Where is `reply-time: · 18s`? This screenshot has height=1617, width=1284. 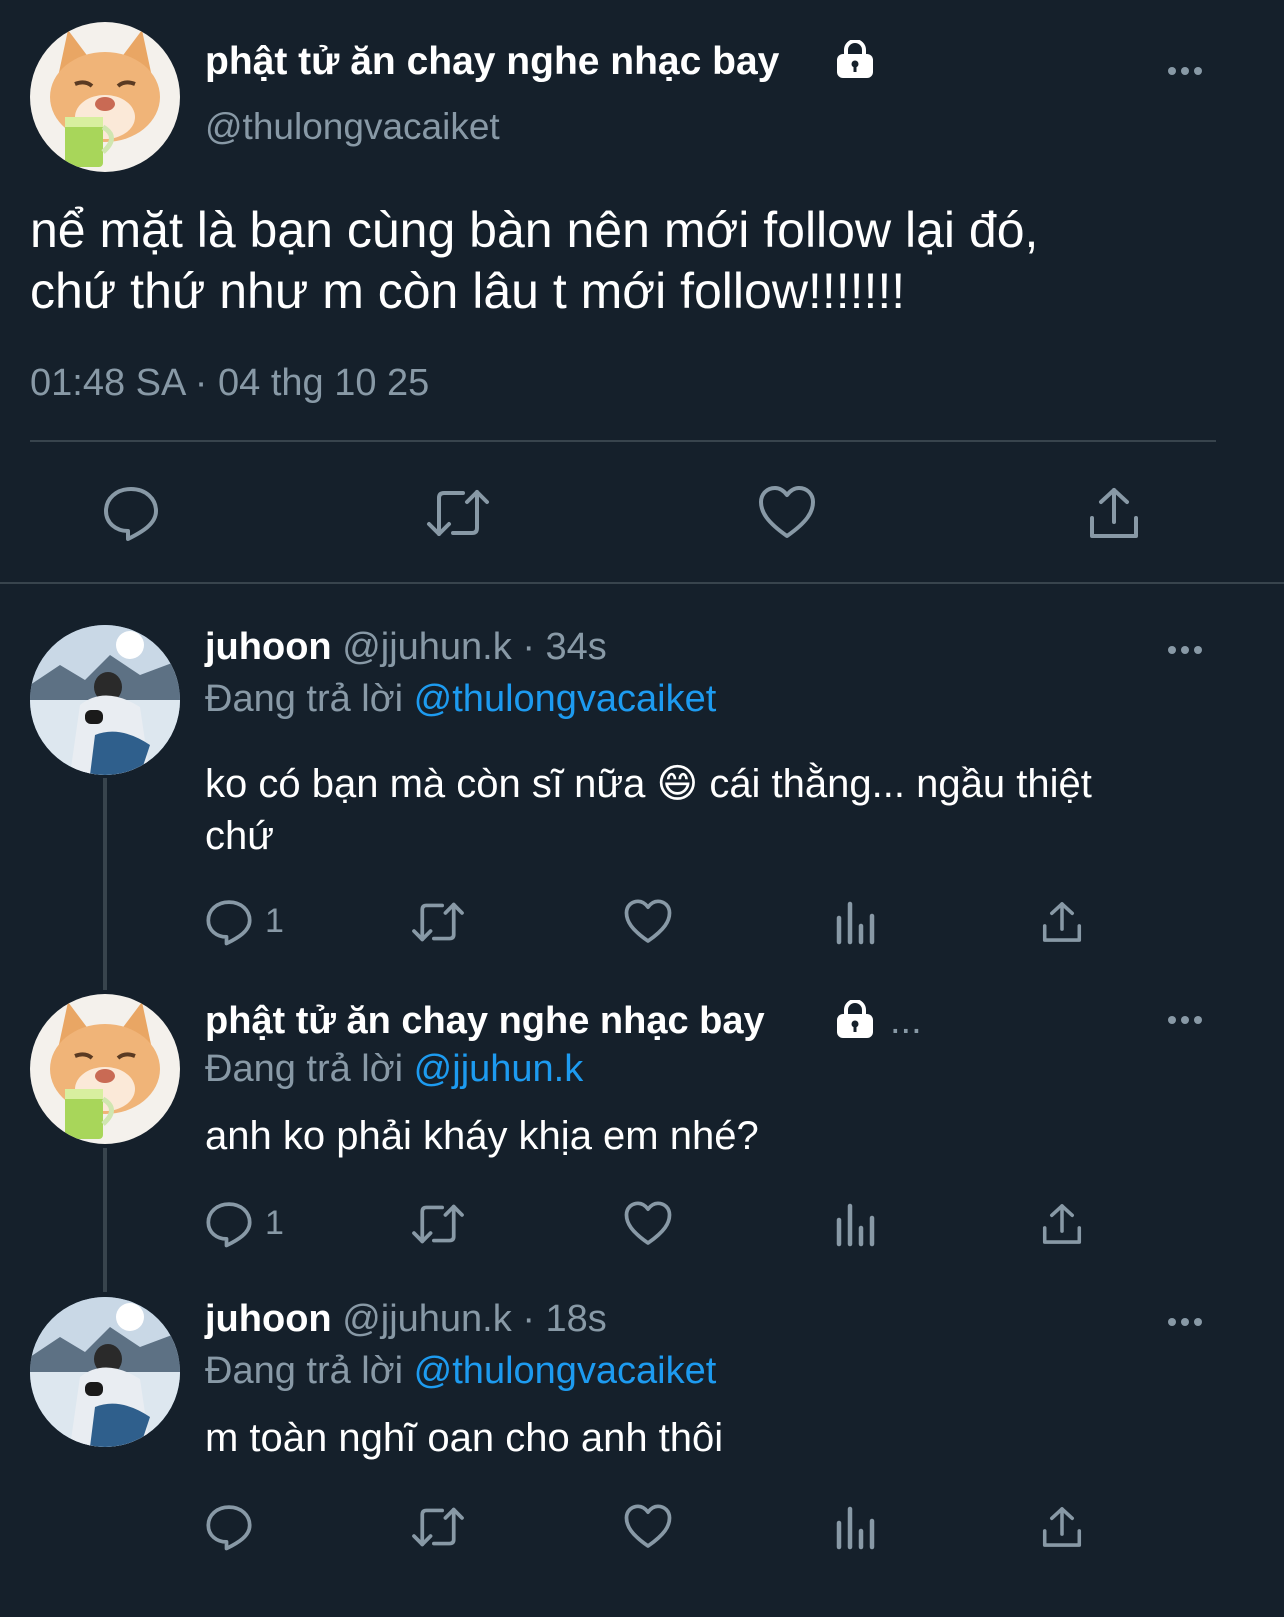
reply-time: · 18s is located at coordinates (564, 1319).